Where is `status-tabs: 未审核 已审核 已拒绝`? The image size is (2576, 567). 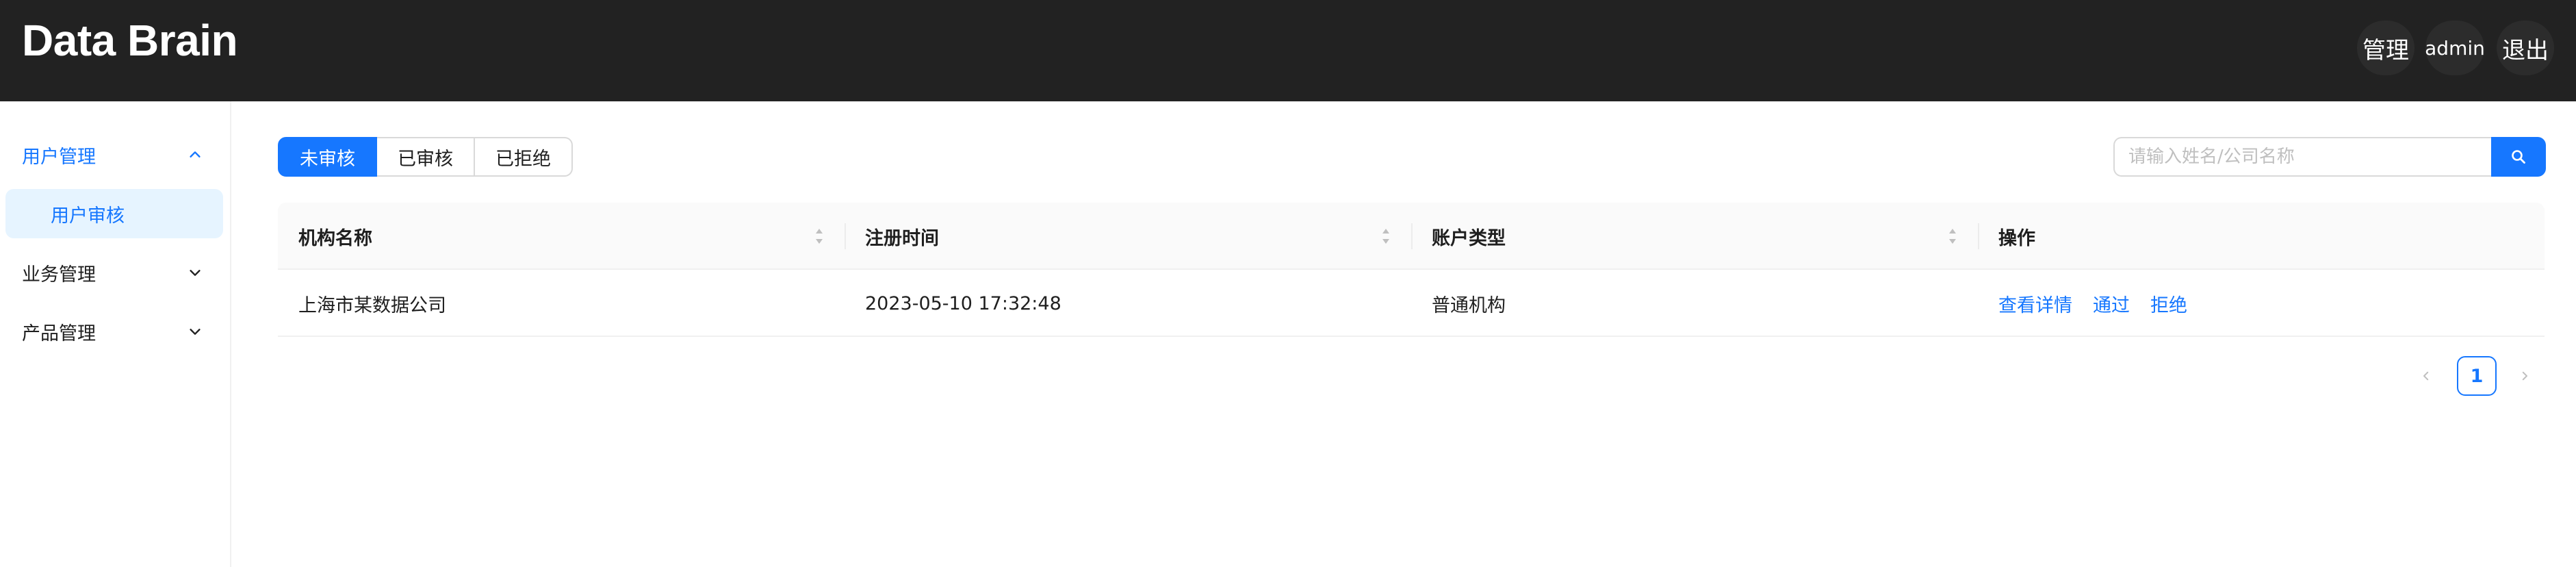 status-tabs: 未审核 已审核 已拒绝 is located at coordinates (426, 157).